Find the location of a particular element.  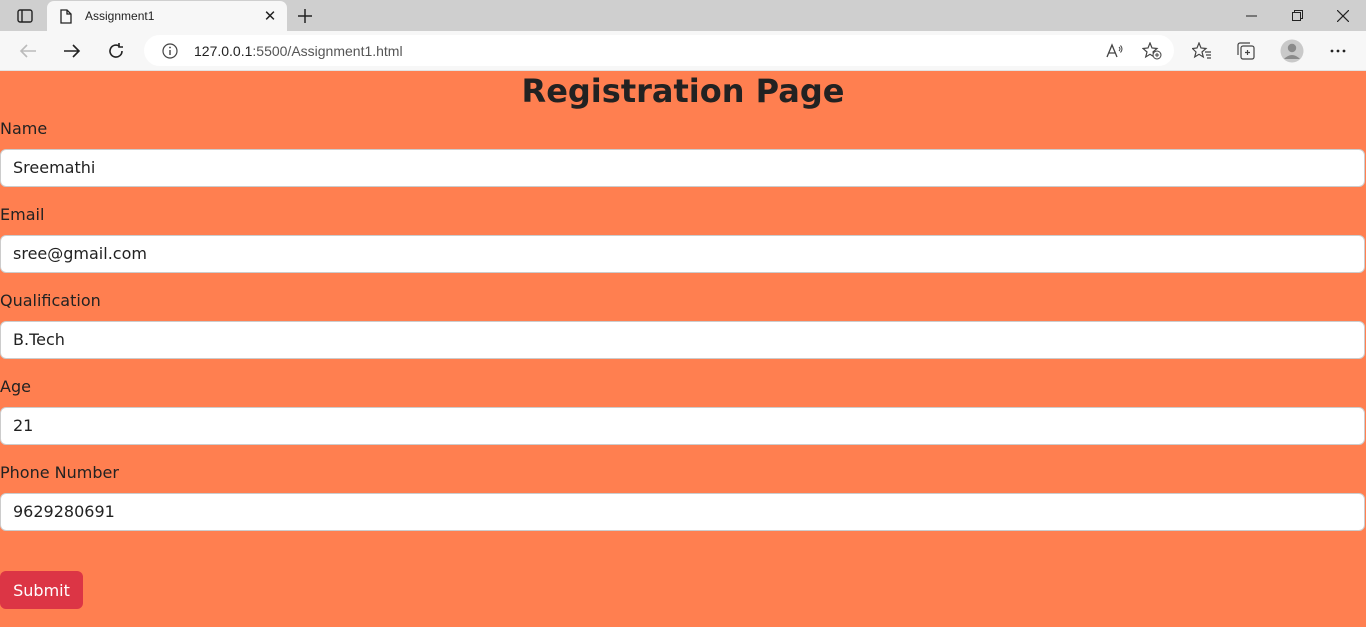

restore-icon is located at coordinates (1297, 15).